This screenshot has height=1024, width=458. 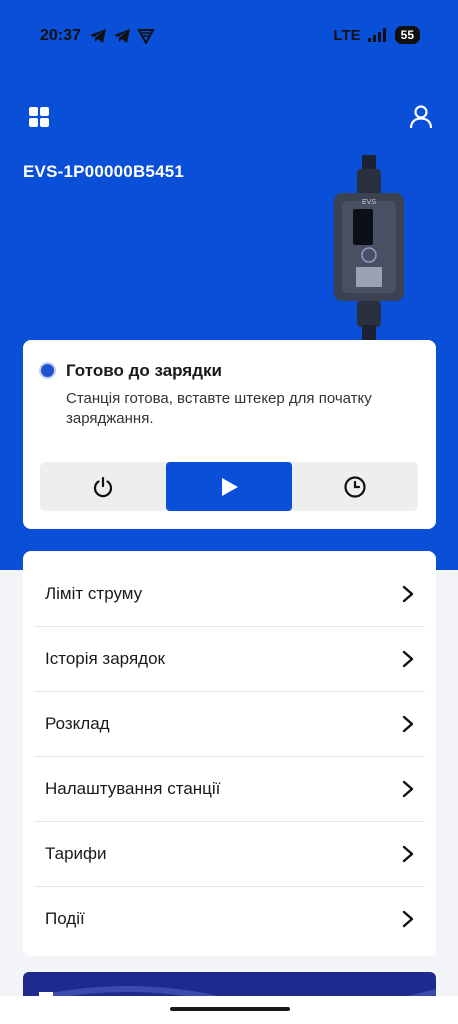 I want to click on menu-item-label: Розклад, so click(x=77, y=723).